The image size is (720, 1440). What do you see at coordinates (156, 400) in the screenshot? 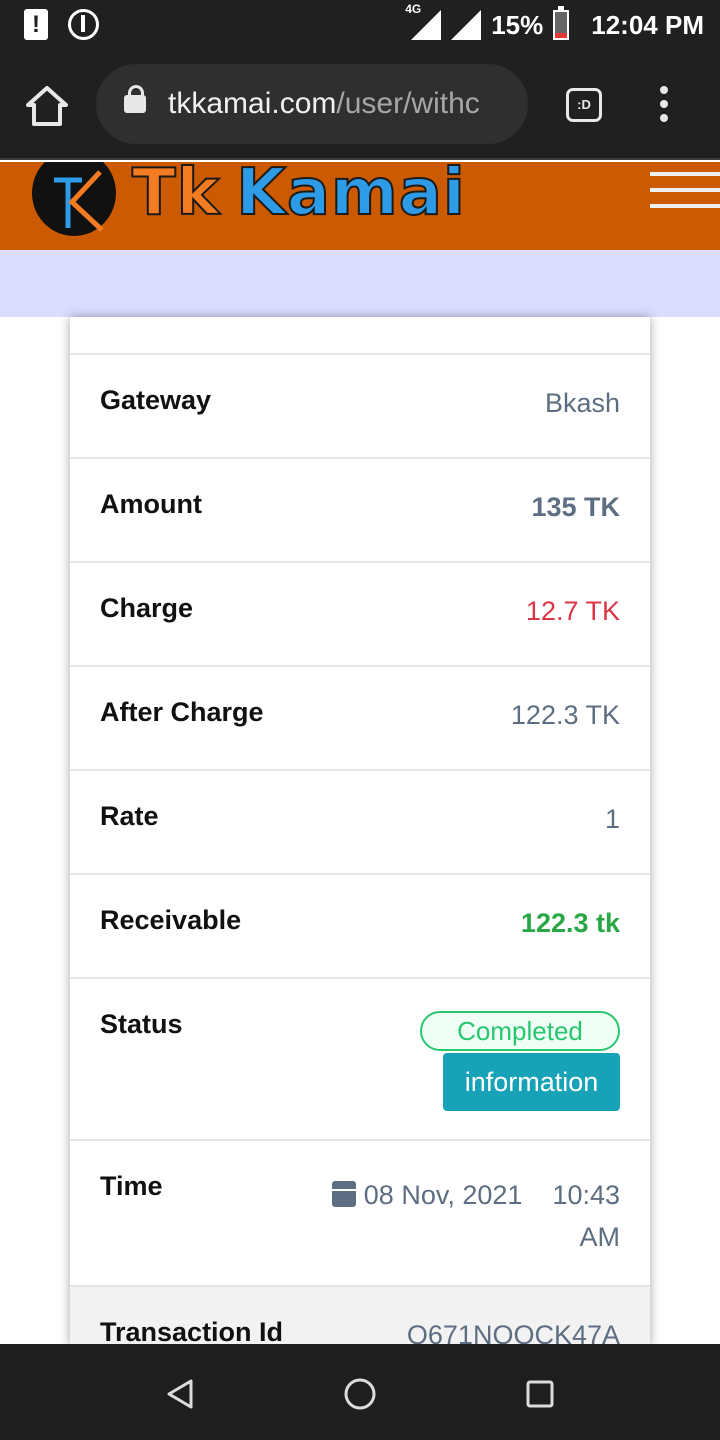
I see `gateway-label: Gateway` at bounding box center [156, 400].